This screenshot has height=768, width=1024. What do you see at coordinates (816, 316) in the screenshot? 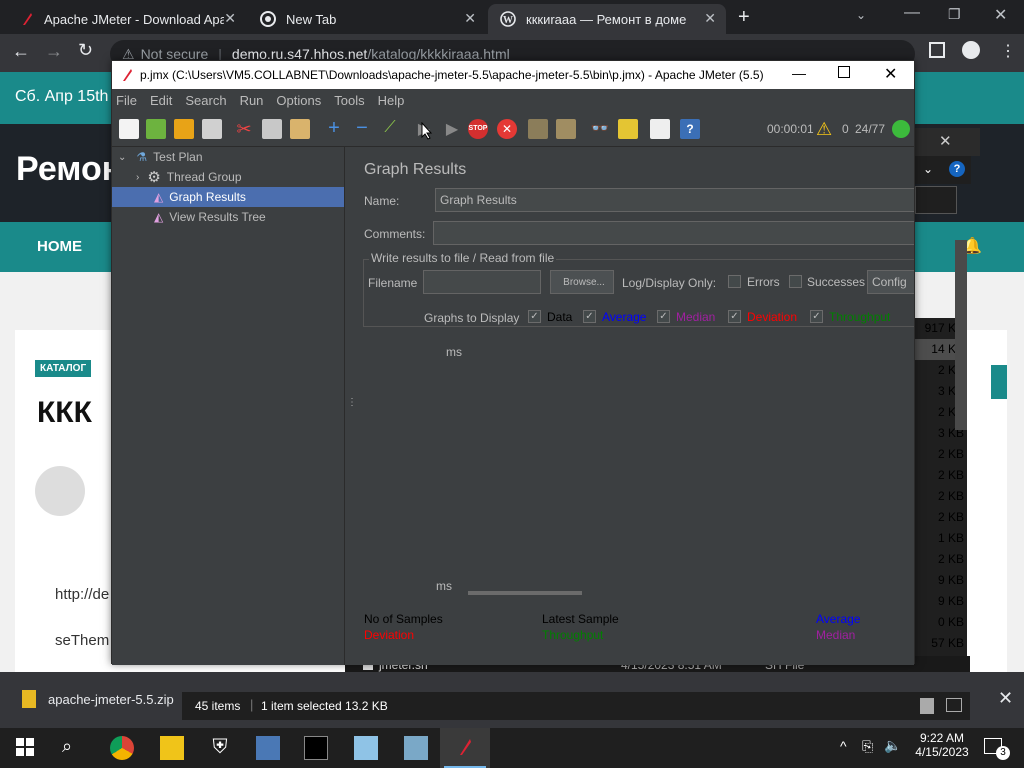
I see `throughput-checkbox: ✓` at bounding box center [816, 316].